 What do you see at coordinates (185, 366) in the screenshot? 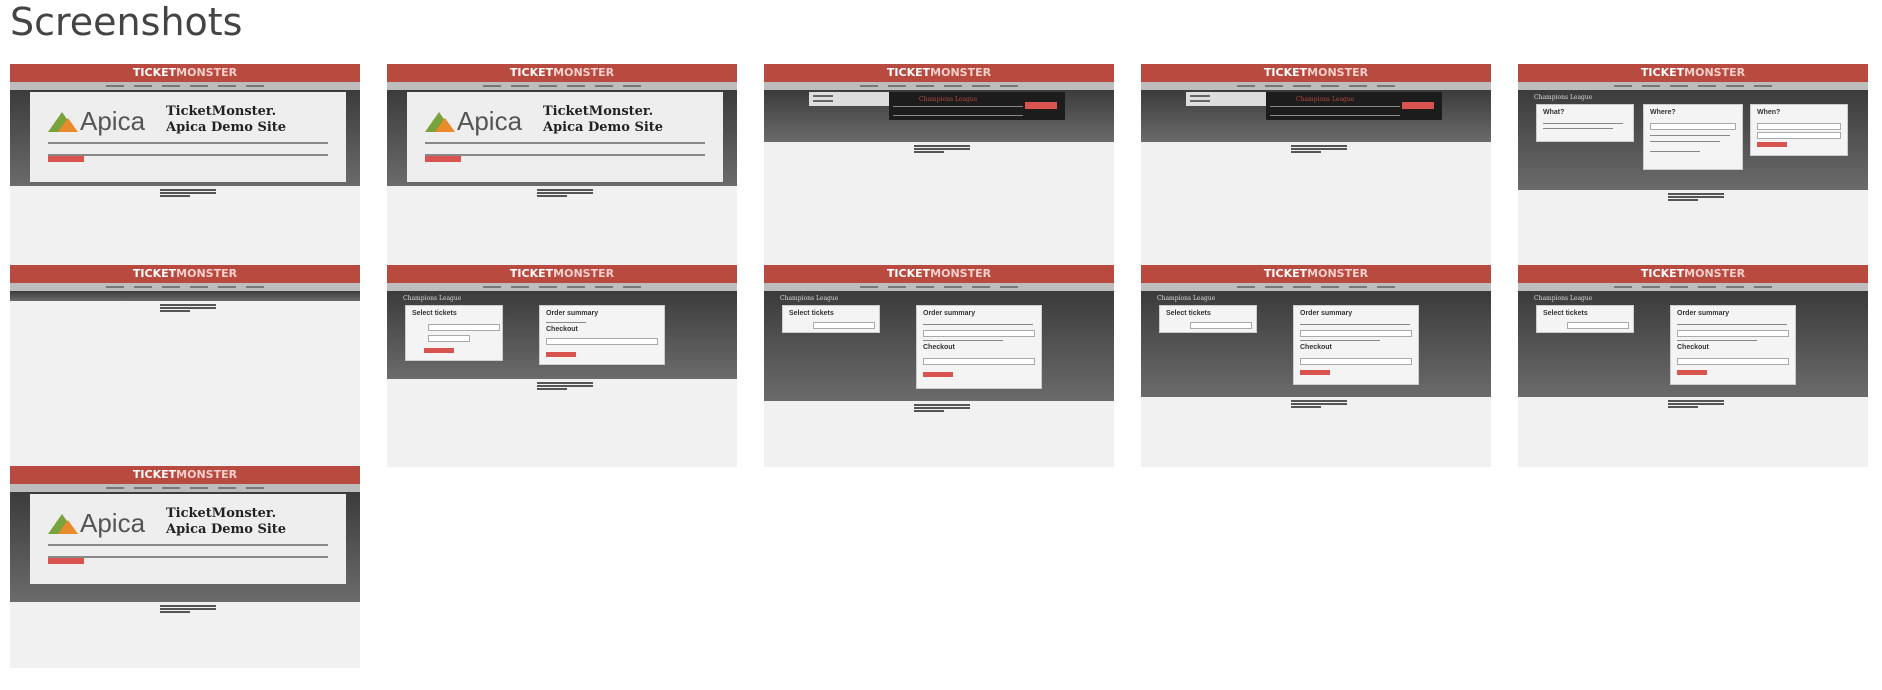
I see `screenshot-thumbnail: TICKETMONSTER` at bounding box center [185, 366].